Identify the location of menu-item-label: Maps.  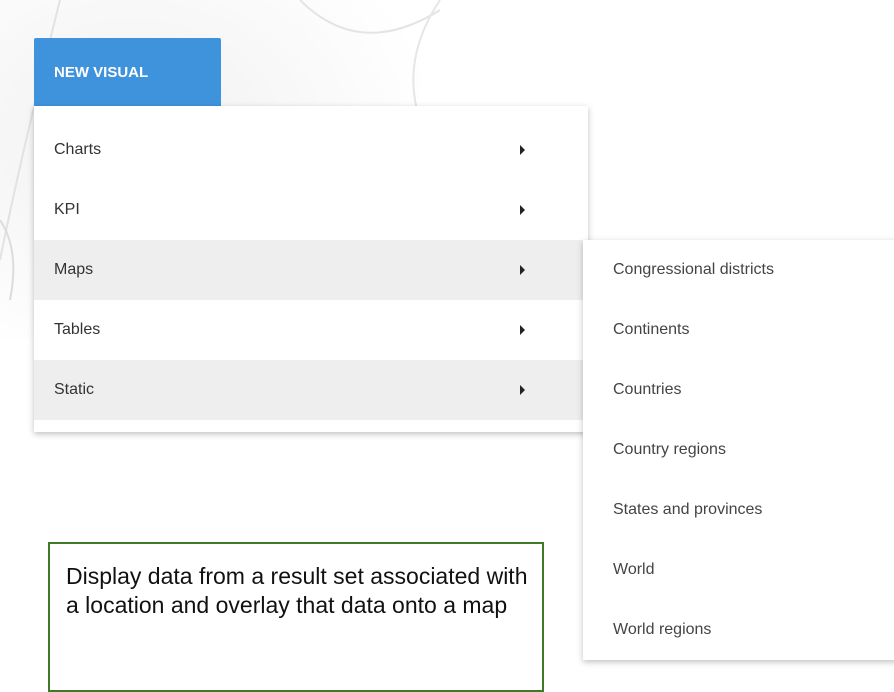
(74, 269).